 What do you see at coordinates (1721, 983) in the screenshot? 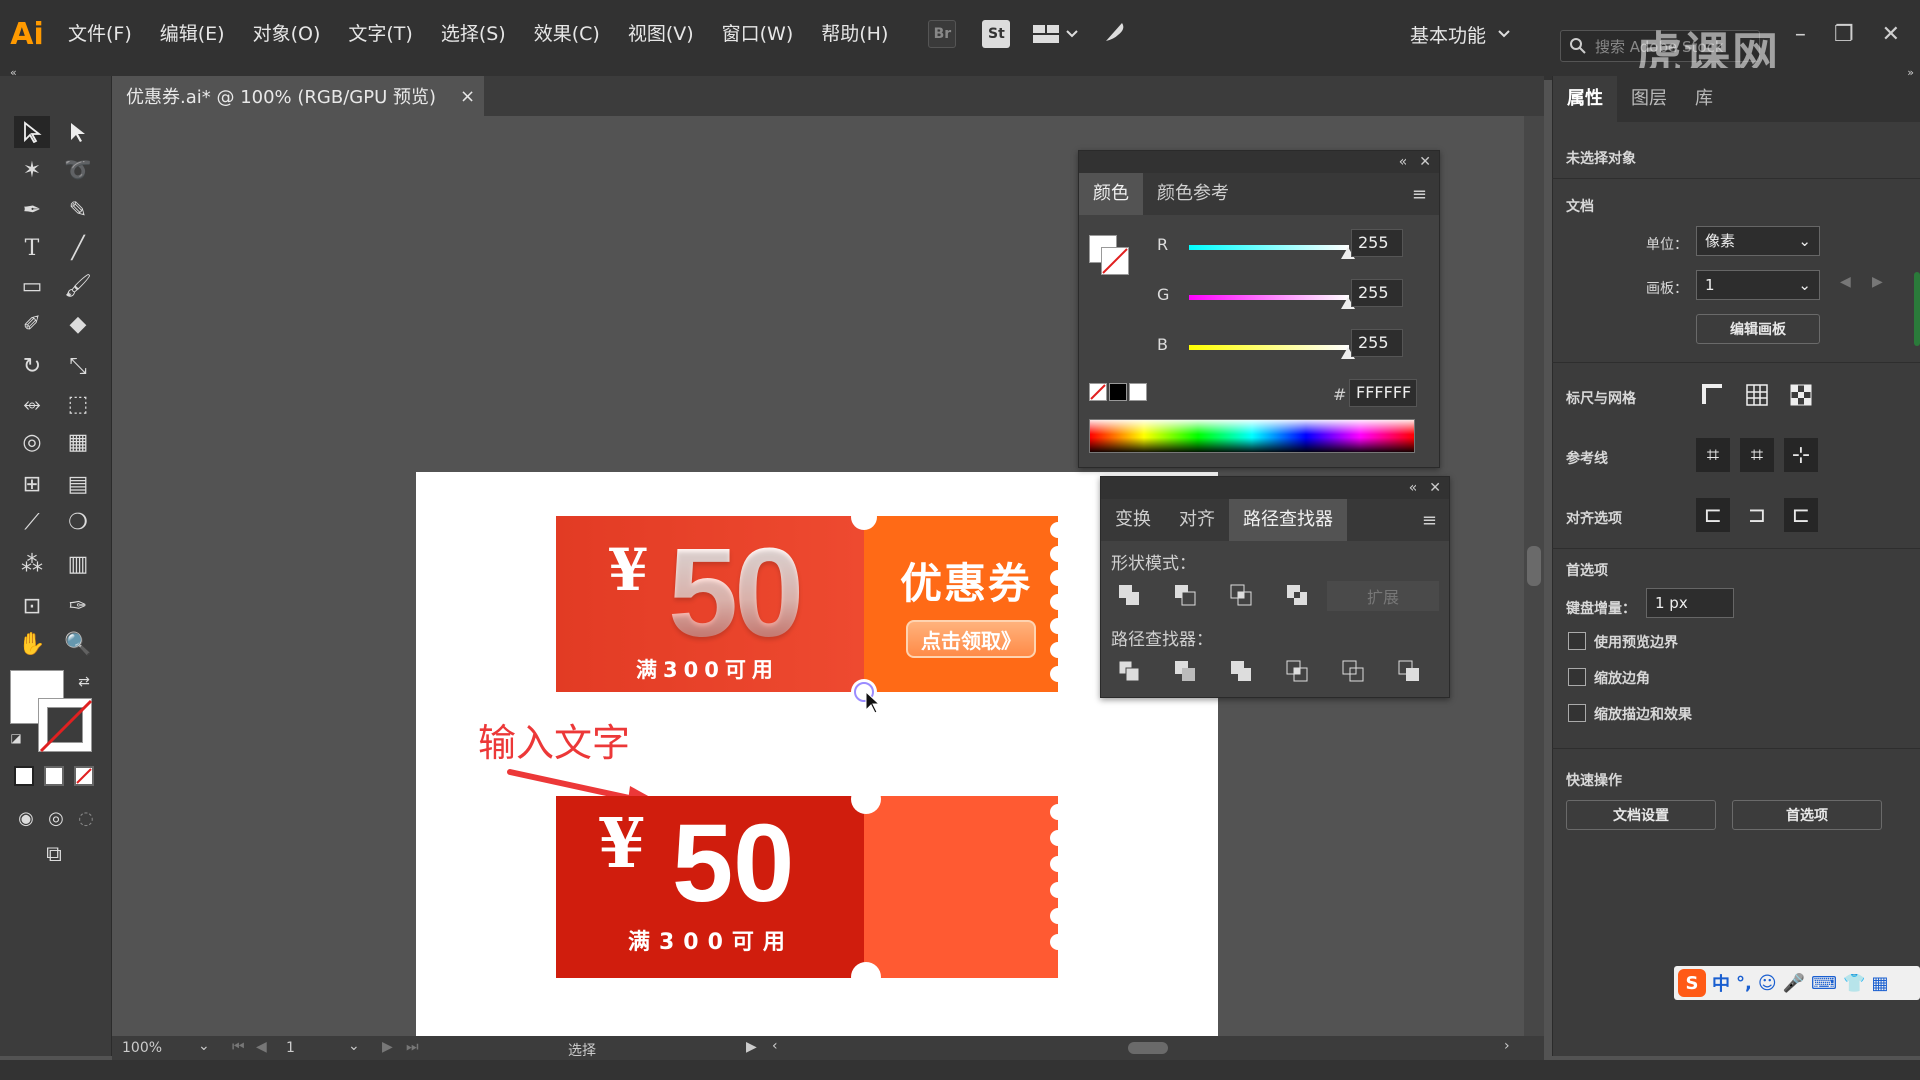
I see `ime-mode-label: 中` at bounding box center [1721, 983].